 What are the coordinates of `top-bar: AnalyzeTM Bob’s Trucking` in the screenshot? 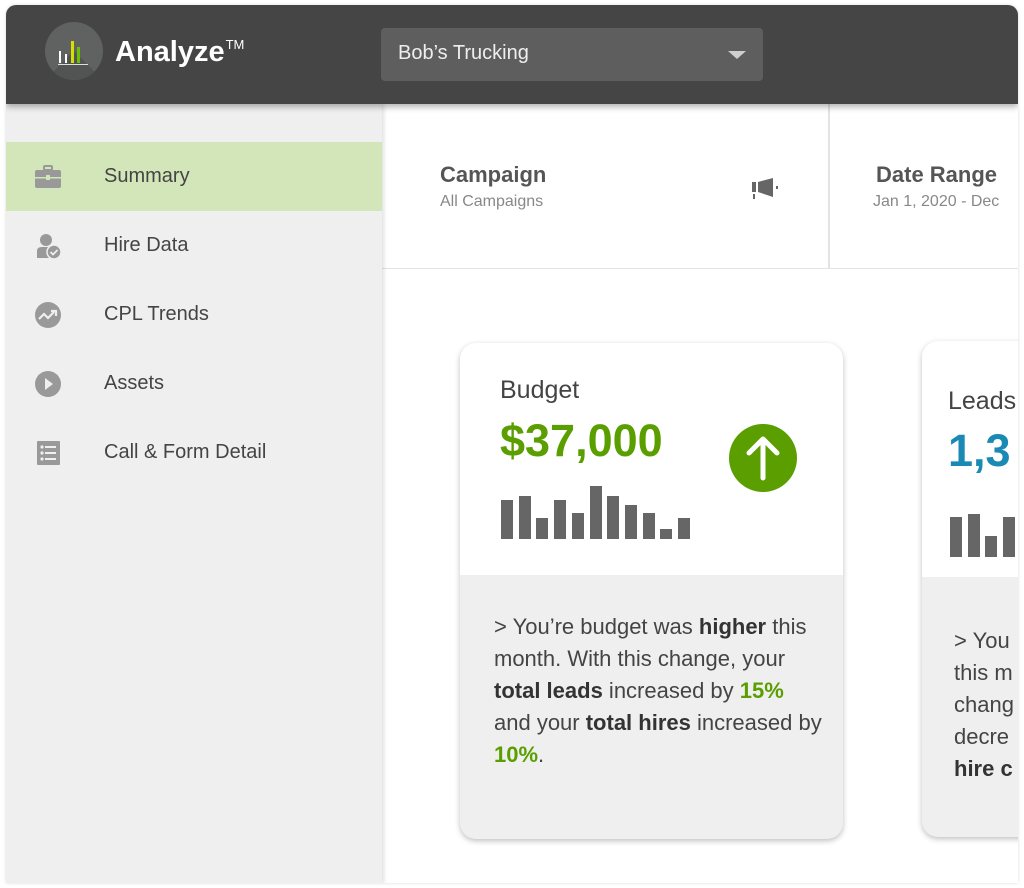 It's located at (512, 54).